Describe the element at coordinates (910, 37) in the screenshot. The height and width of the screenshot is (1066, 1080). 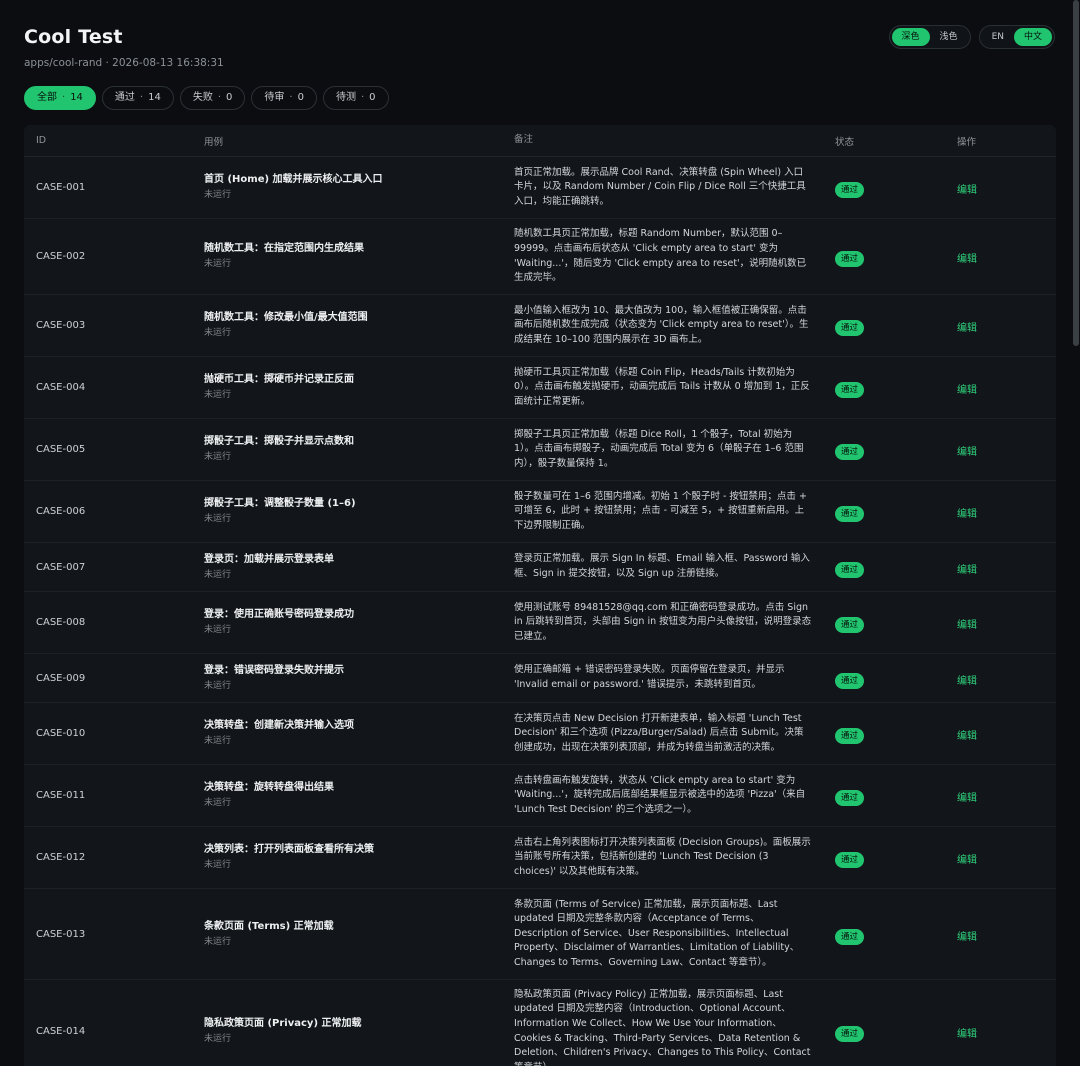
I see `theme-dark-button: 深色` at that location.